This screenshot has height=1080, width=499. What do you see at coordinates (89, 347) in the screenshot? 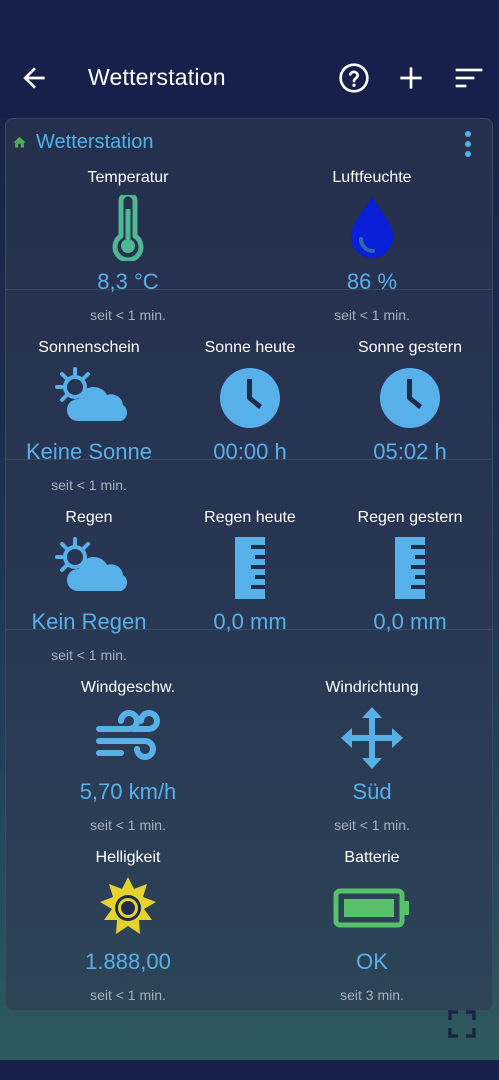
I see `tile-label: Sonnenschein` at bounding box center [89, 347].